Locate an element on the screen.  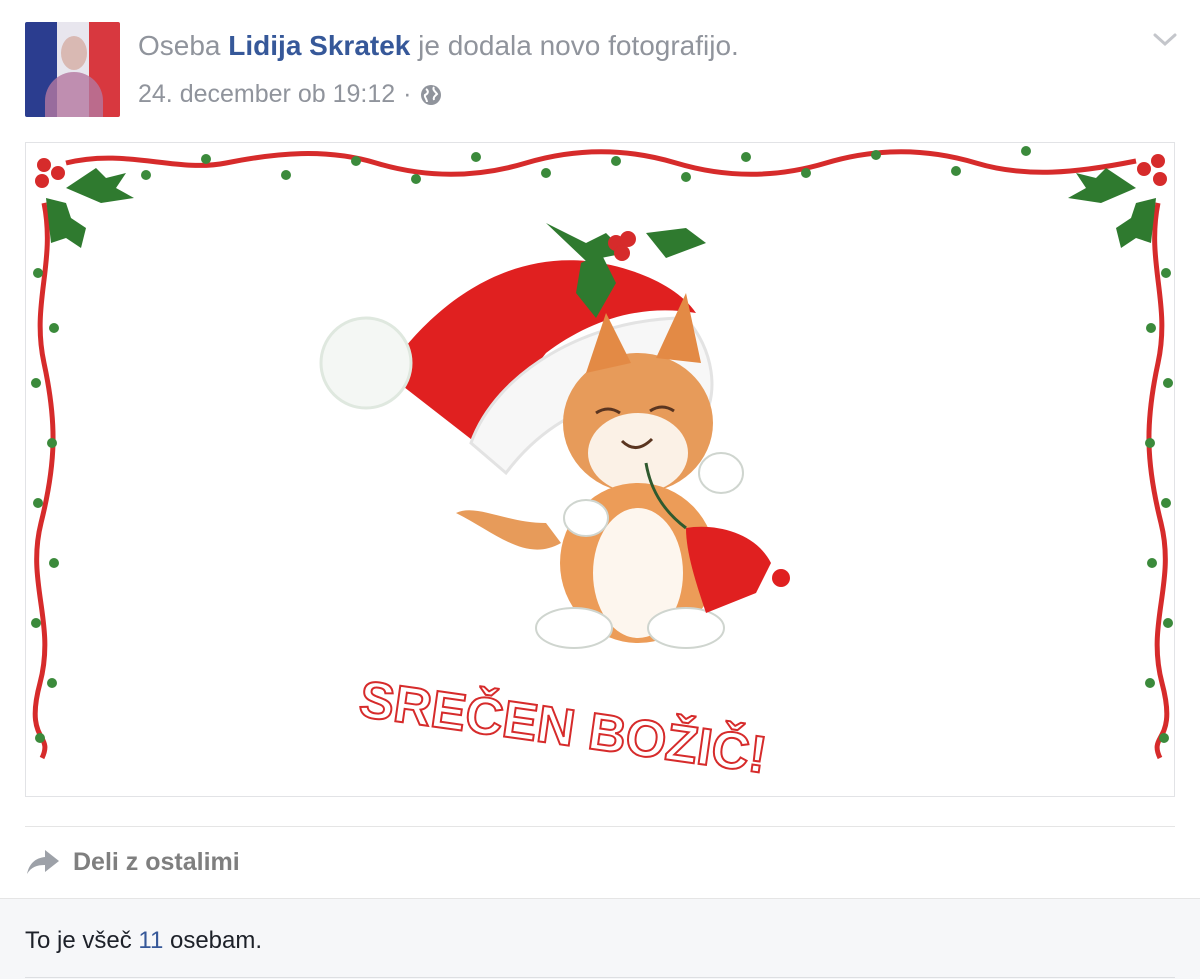
author-avatar is located at coordinates (72, 69).